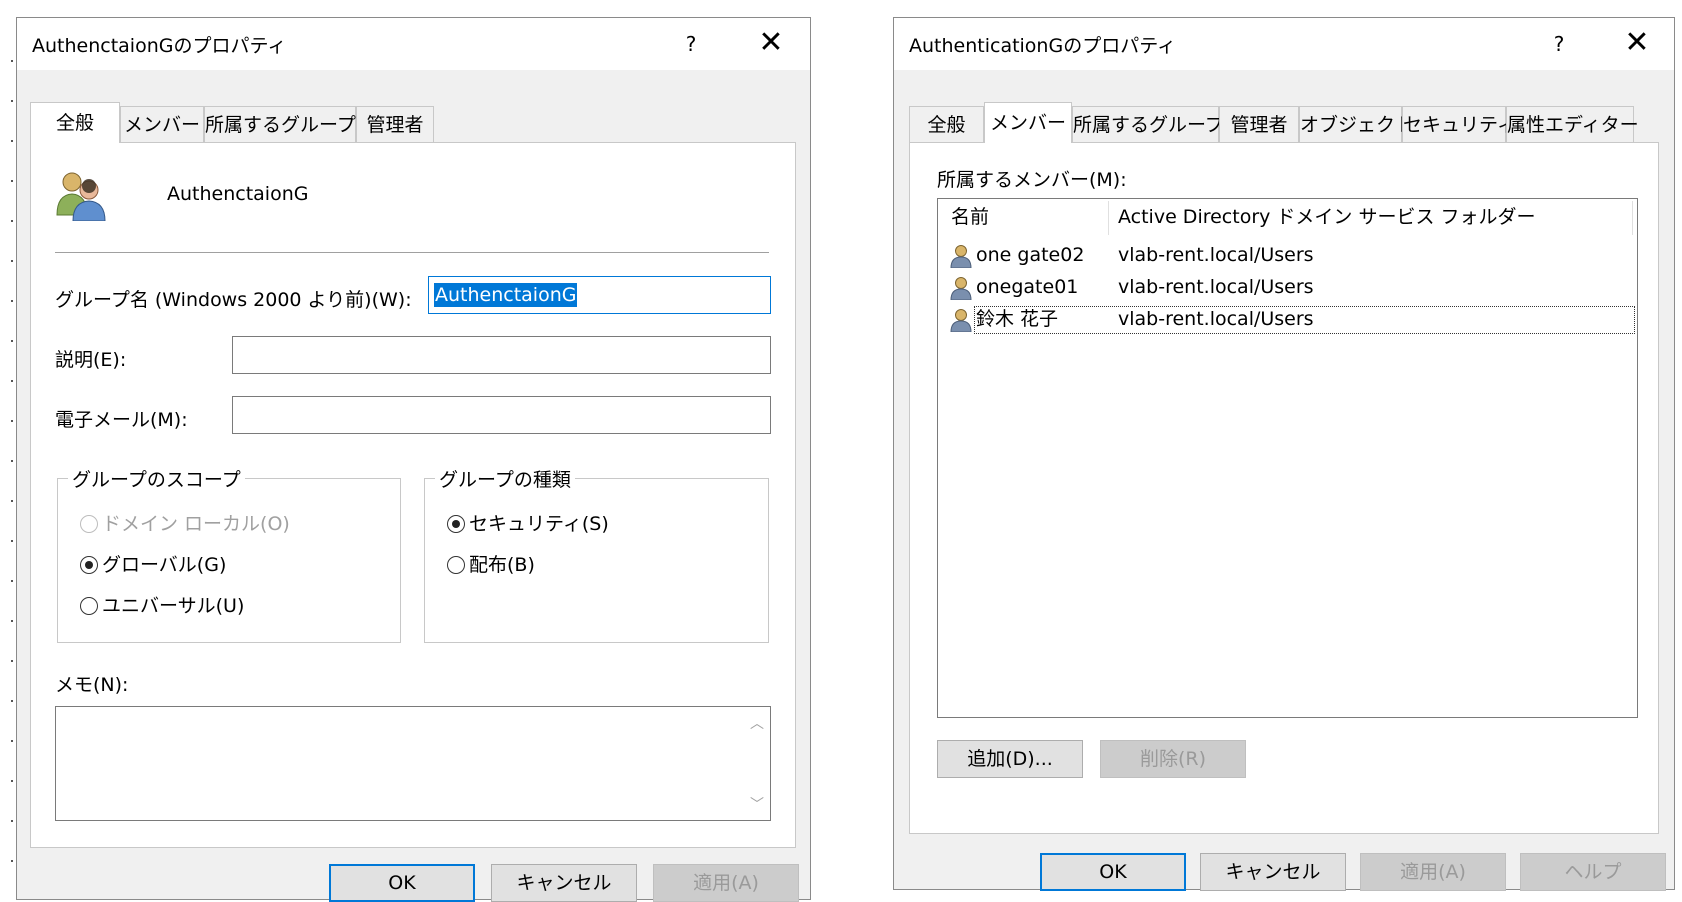 The image size is (1682, 902). Describe the element at coordinates (81, 196) in the screenshot. I see `group-users-icon` at that location.